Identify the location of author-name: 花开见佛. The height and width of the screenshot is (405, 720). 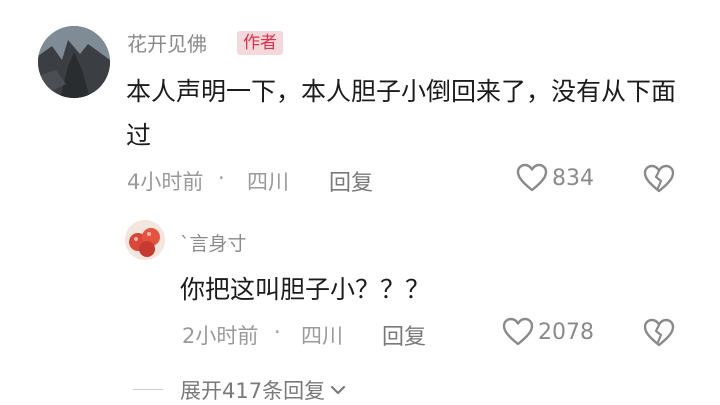
(167, 42).